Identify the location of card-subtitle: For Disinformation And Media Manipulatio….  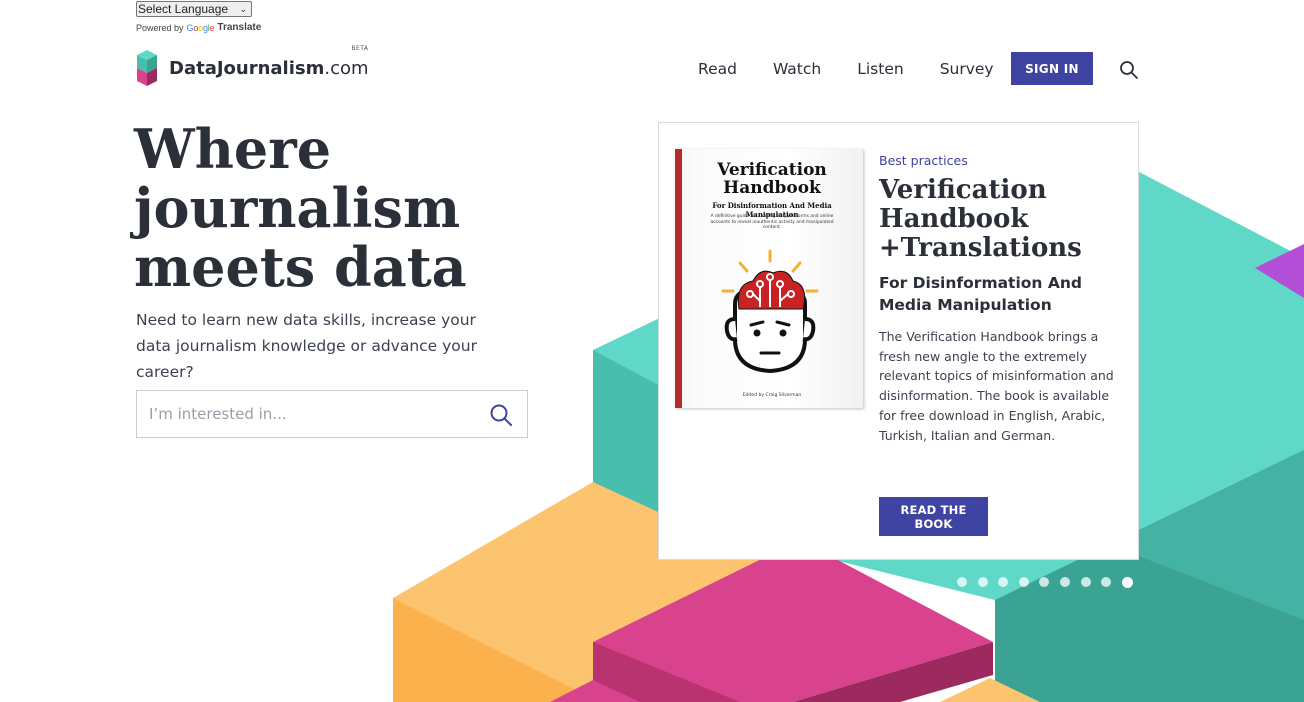
(980, 294).